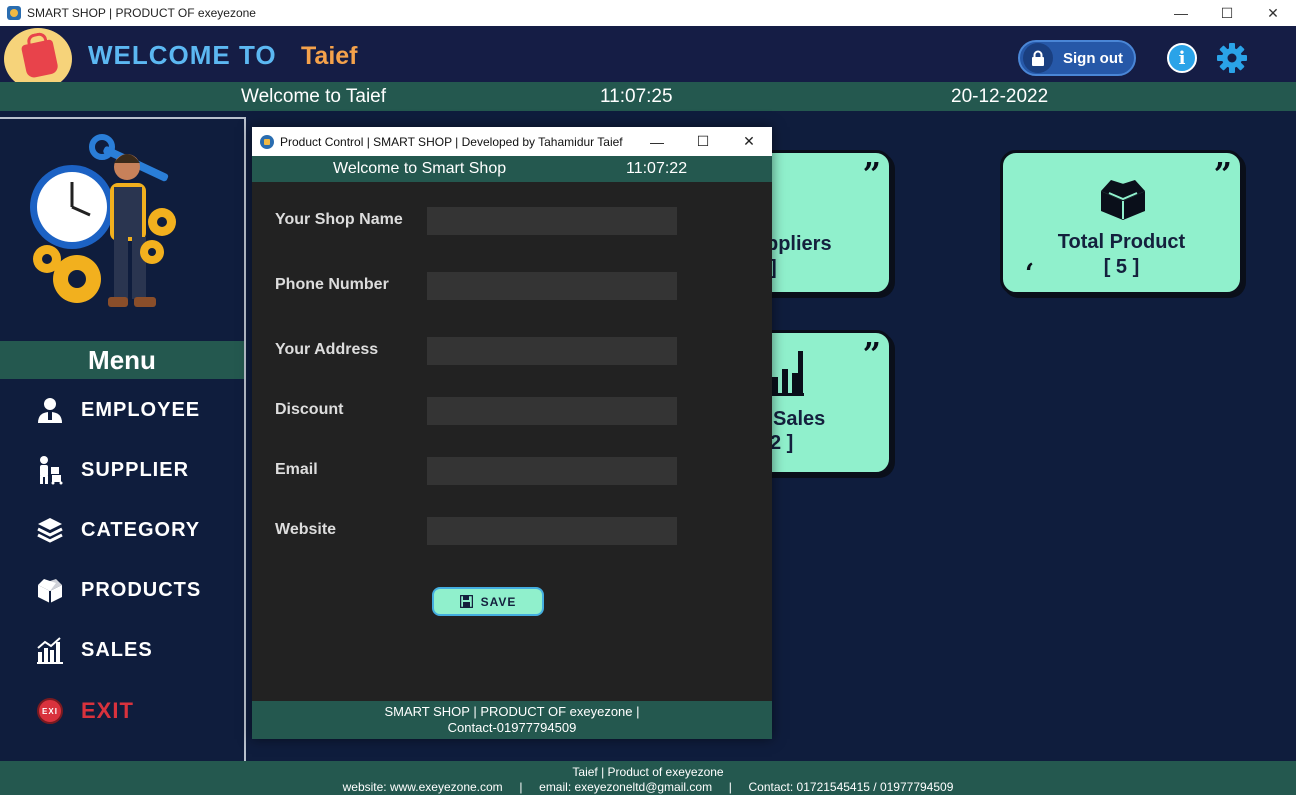 This screenshot has width=1296, height=795. Describe the element at coordinates (1121, 242) in the screenshot. I see `card-label: Total Product` at that location.